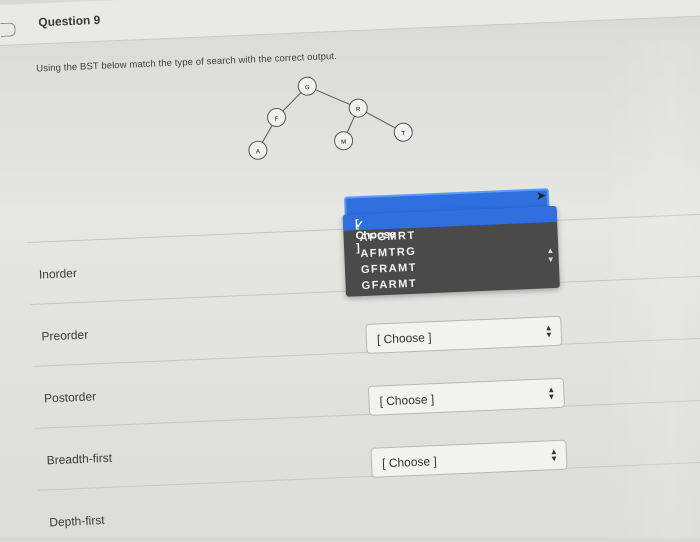  I want to click on tree-node: G, so click(307, 86).